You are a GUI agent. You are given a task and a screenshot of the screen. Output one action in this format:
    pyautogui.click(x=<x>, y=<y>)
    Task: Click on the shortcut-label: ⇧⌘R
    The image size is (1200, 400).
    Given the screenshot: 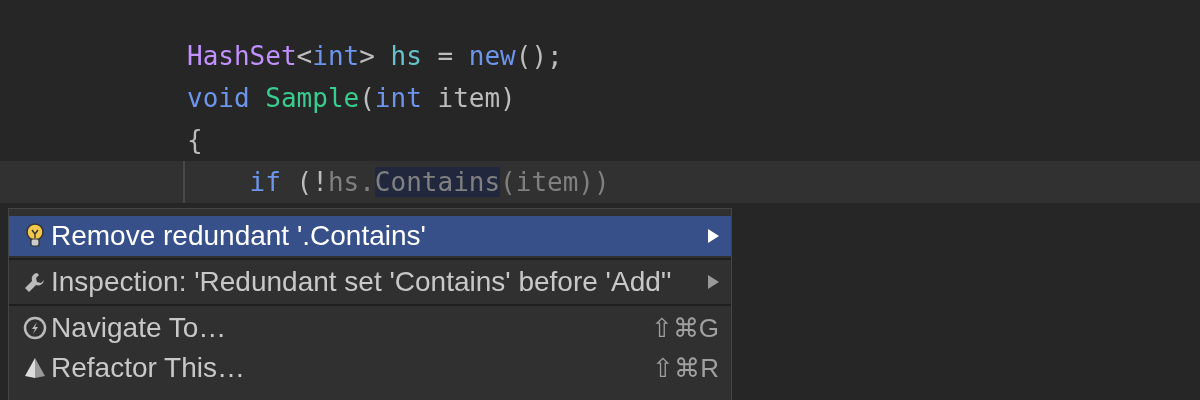 What is the action you would take?
    pyautogui.click(x=685, y=368)
    